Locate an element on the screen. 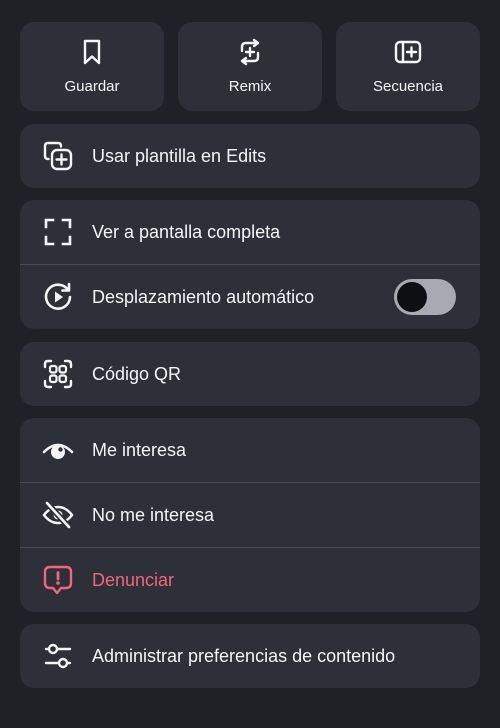 This screenshot has width=500, height=728. manage-preferences-label: Administrar preferencias de contenido is located at coordinates (244, 655).